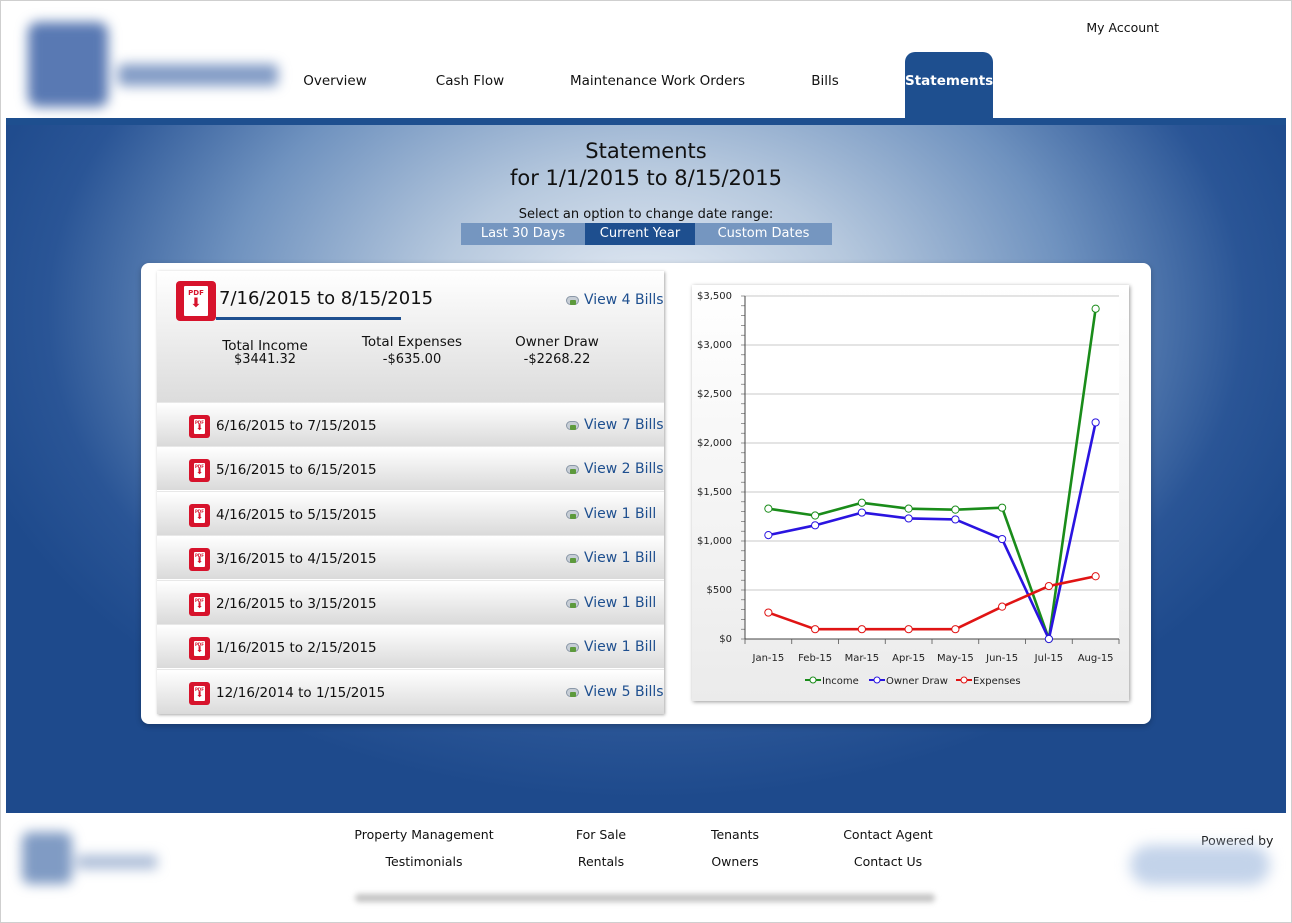 This screenshot has width=1292, height=923. I want to click on statement-row: PDF ⬇ 2/16/2015 to 3/15/2015 View 1 Bill, so click(410, 602).